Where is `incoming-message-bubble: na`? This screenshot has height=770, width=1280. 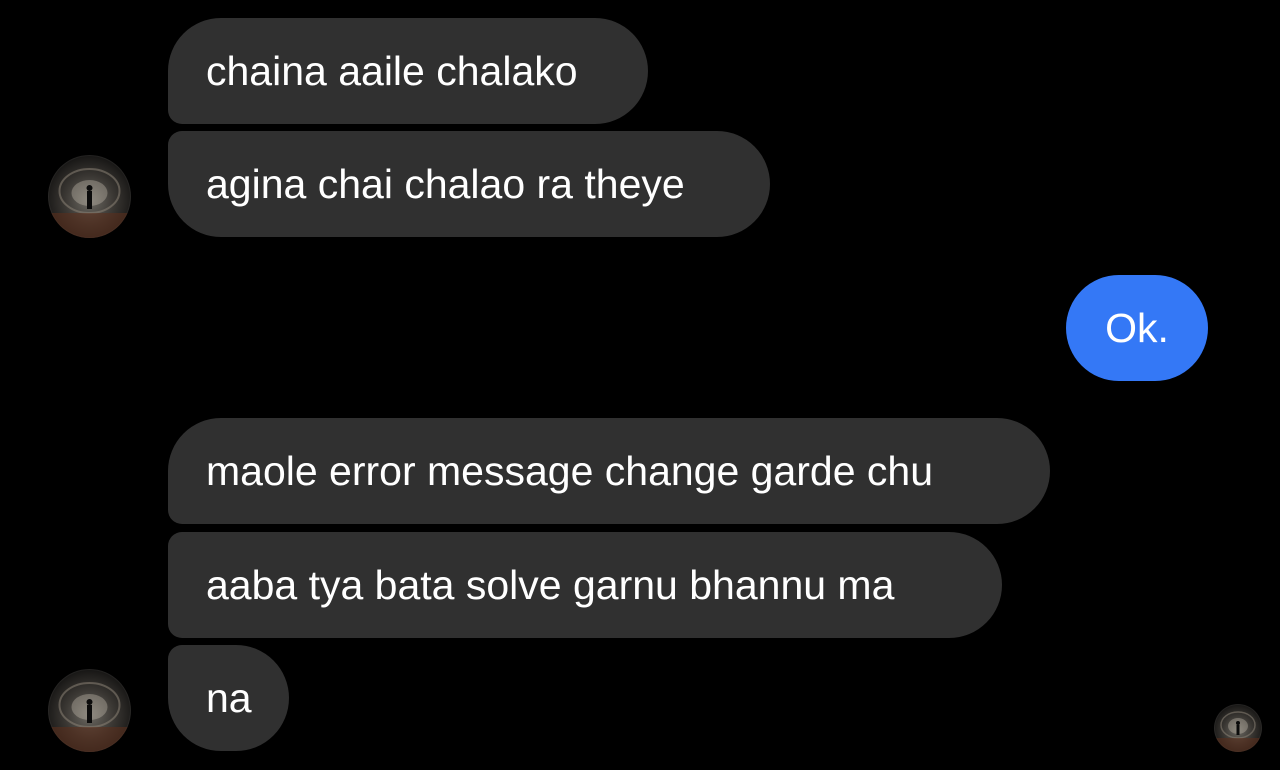 incoming-message-bubble: na is located at coordinates (228, 698).